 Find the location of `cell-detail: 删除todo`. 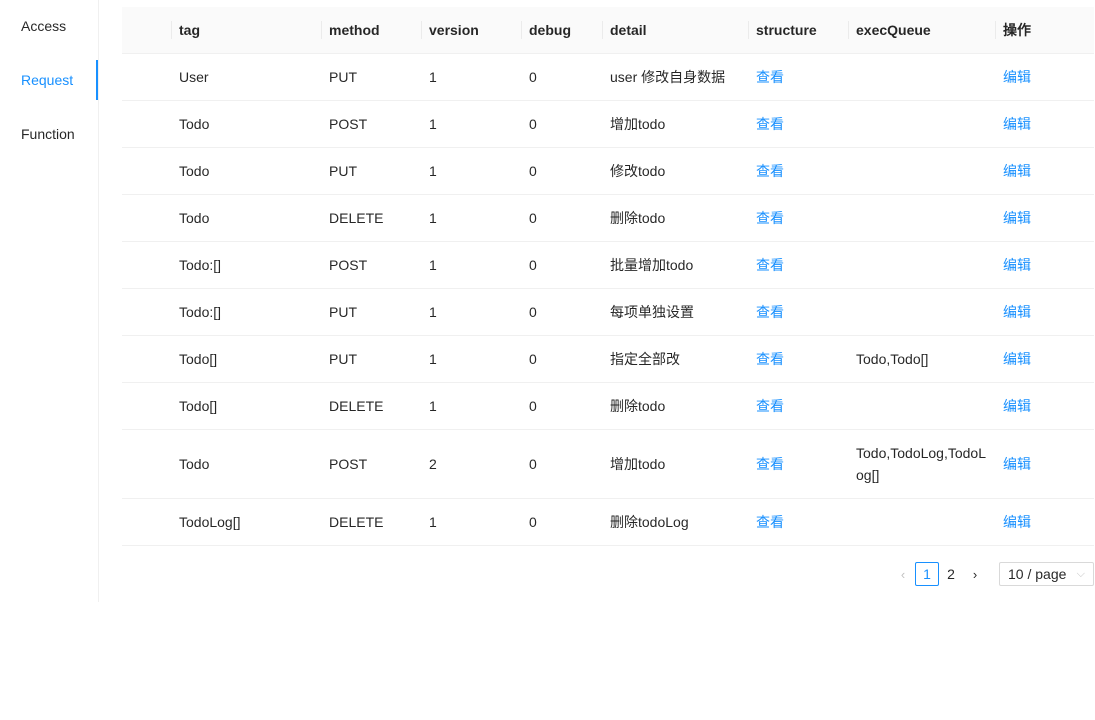

cell-detail: 删除todo is located at coordinates (638, 406).